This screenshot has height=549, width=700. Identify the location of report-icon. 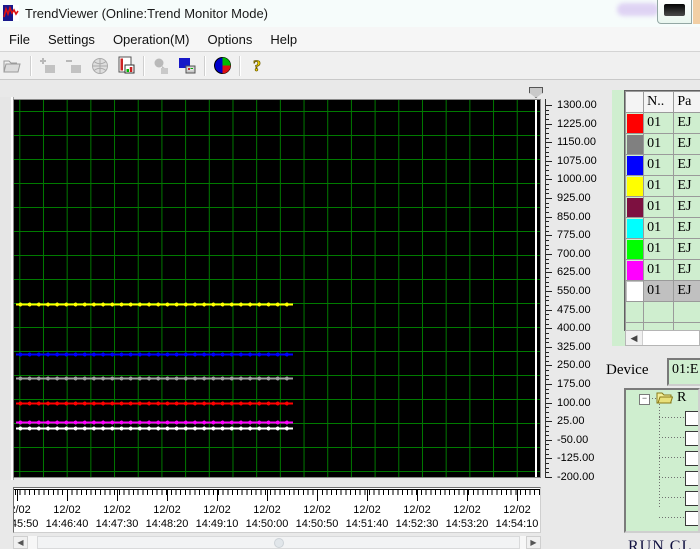
(126, 65).